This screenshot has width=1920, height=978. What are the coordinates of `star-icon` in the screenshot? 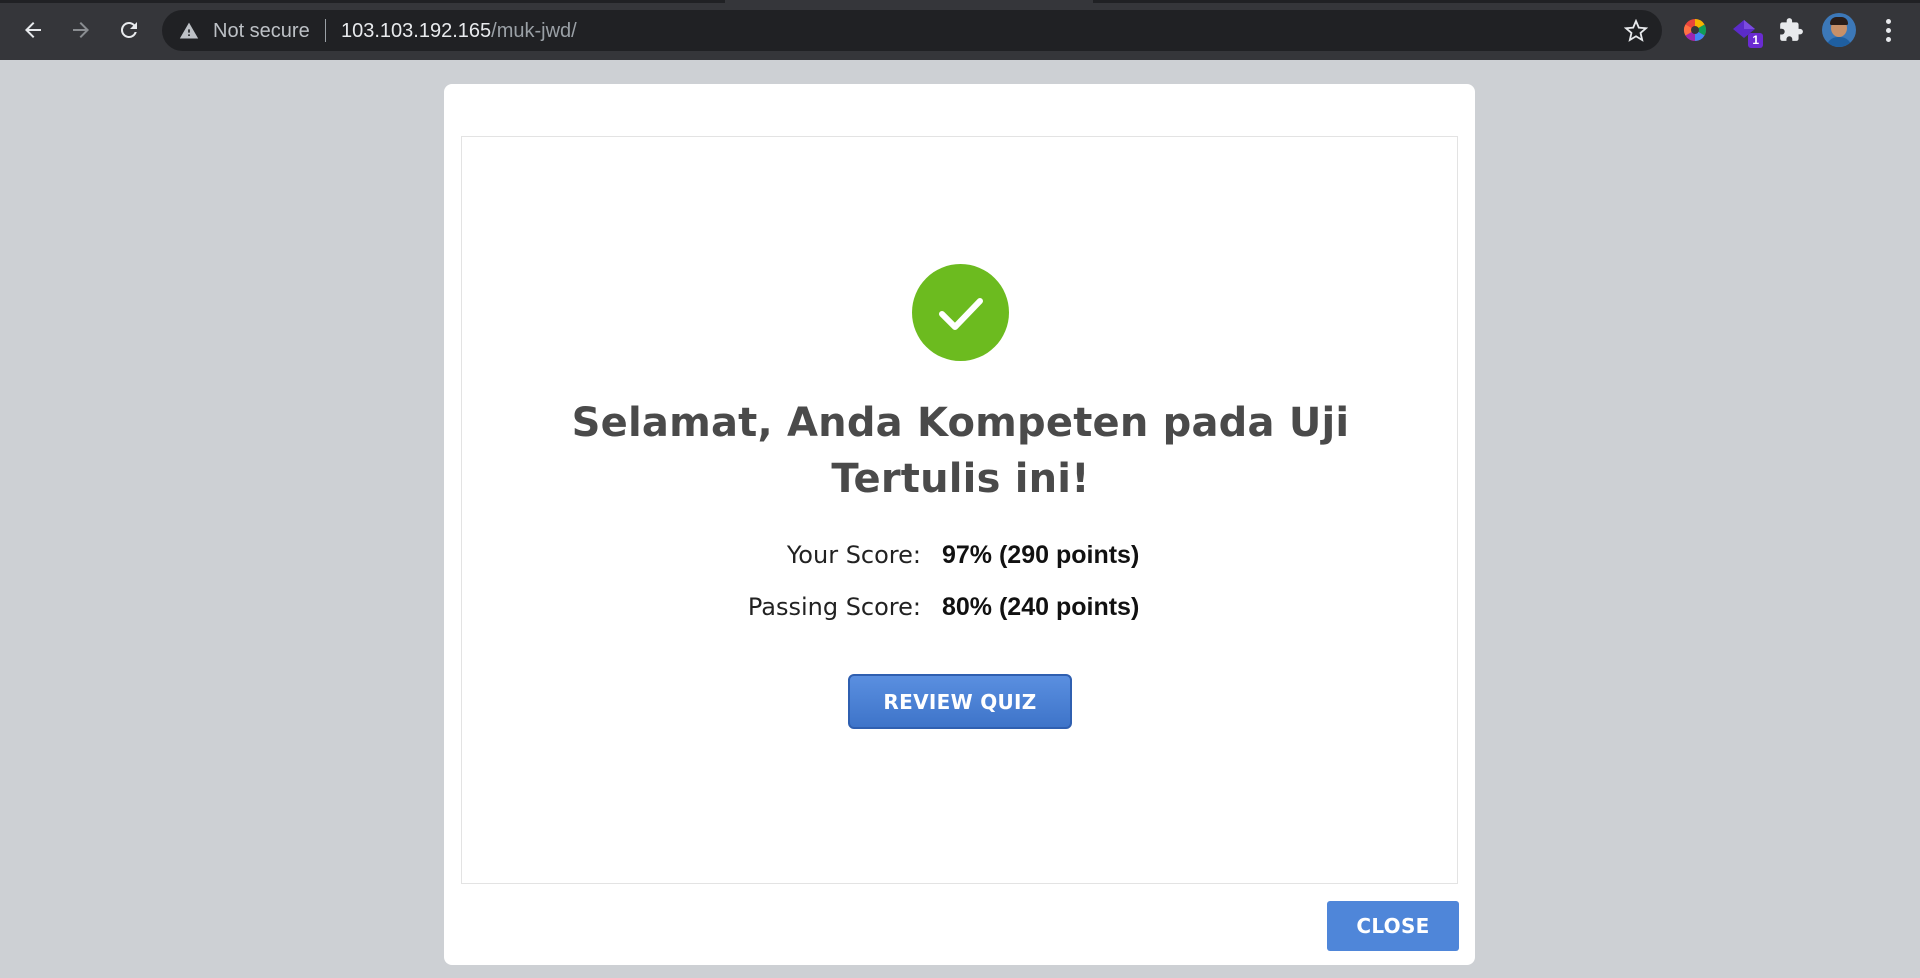 It's located at (1636, 31).